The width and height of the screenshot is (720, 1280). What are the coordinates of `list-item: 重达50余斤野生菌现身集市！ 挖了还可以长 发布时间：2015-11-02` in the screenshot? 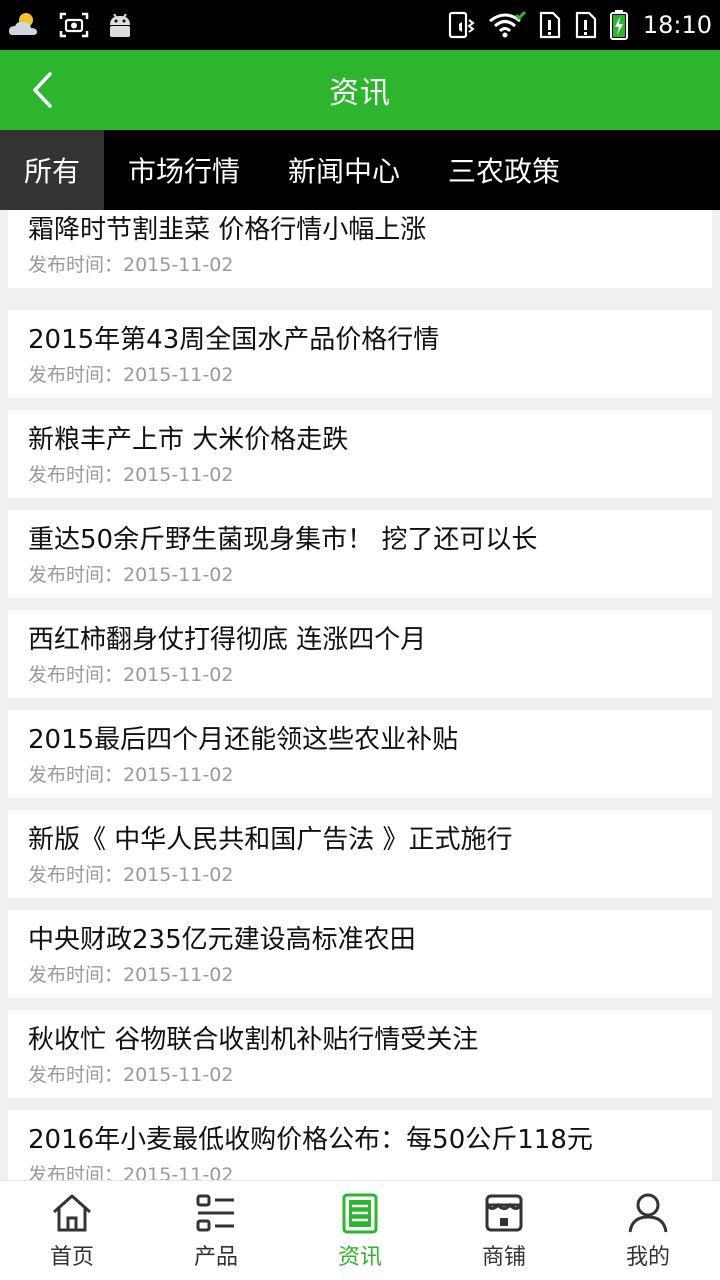 It's located at (360, 554).